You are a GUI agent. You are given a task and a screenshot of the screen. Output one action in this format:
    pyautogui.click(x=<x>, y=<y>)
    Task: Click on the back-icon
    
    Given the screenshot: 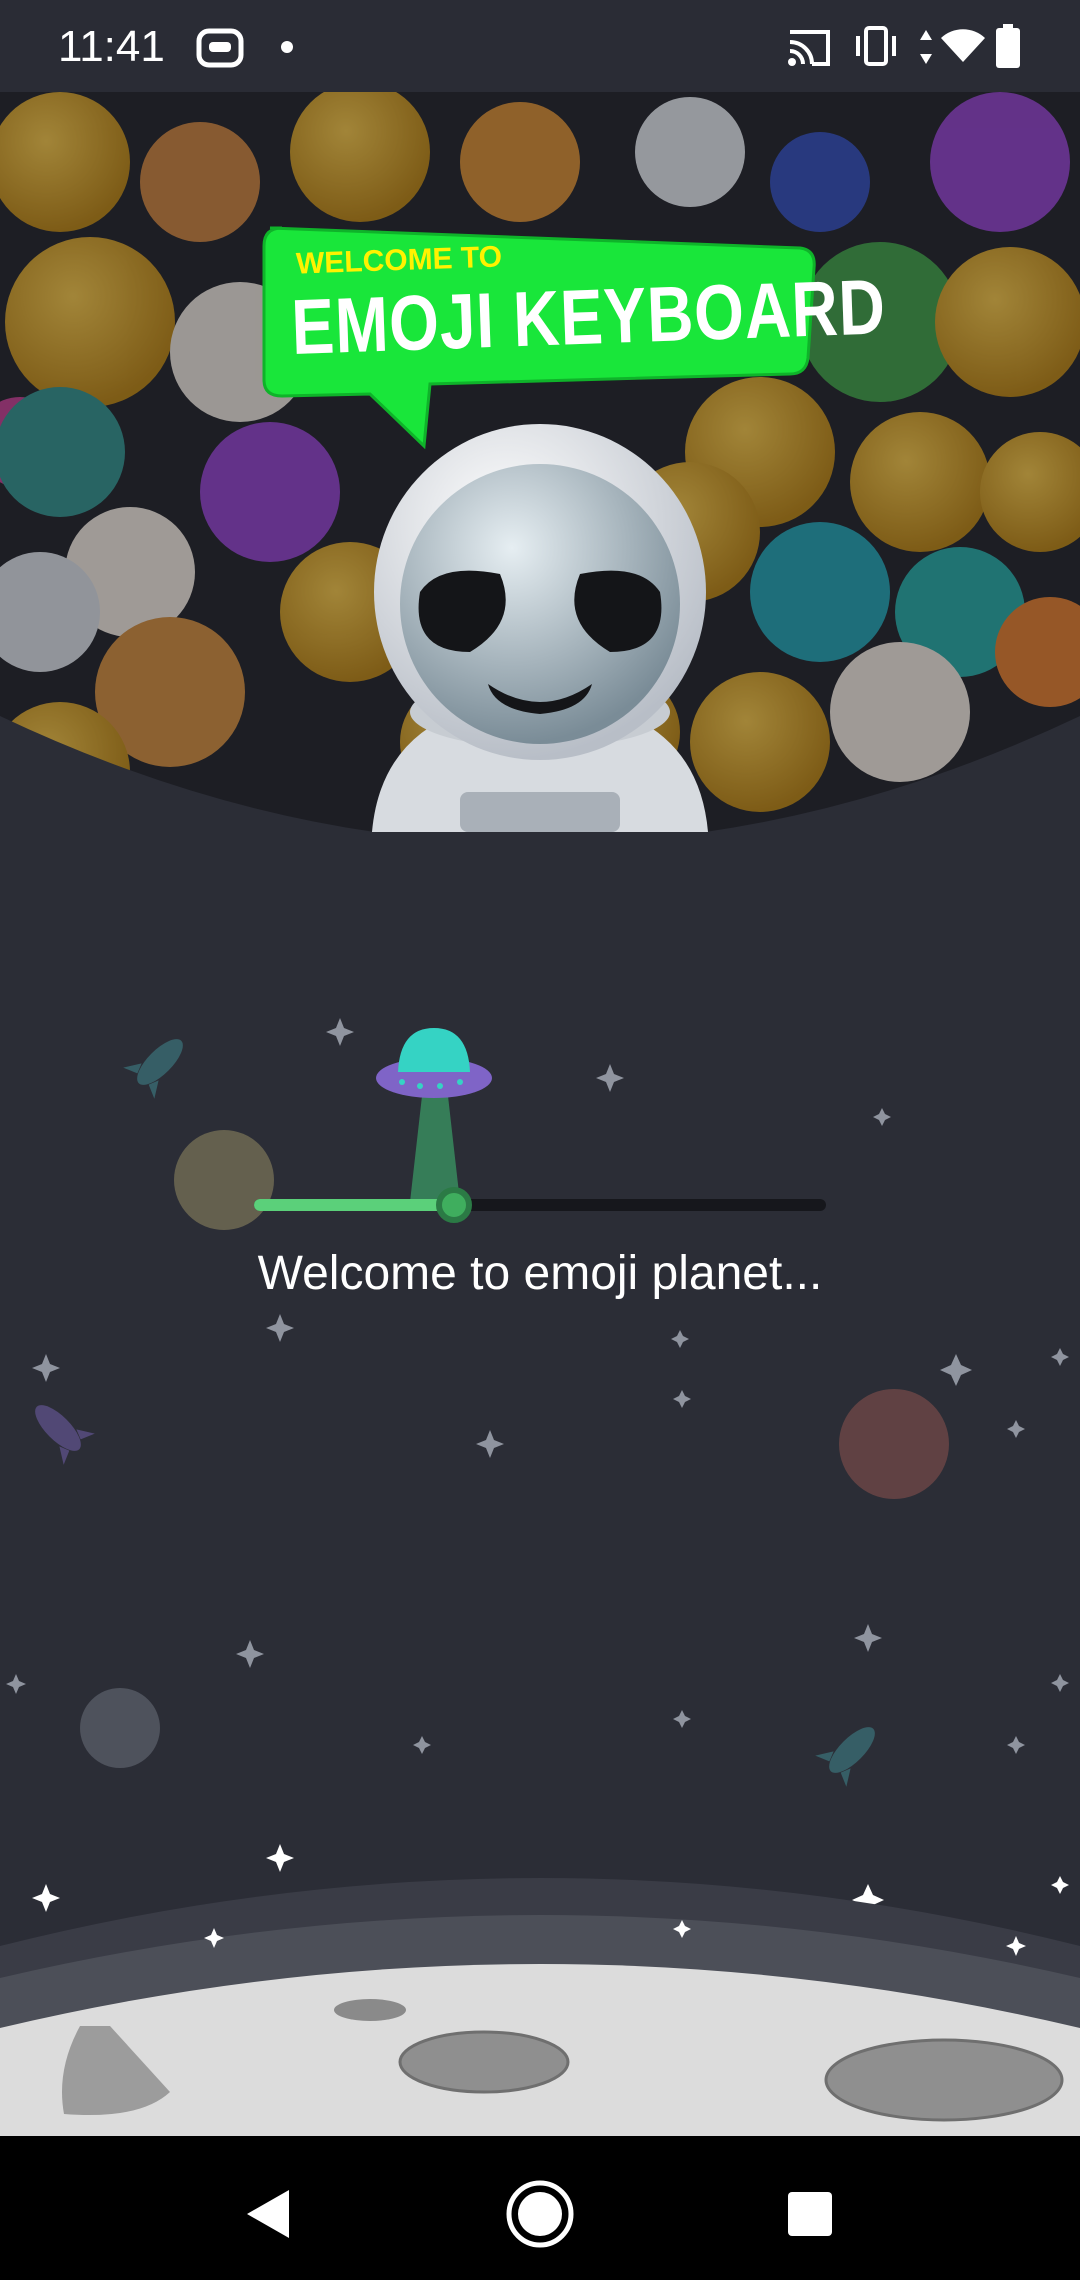 What is the action you would take?
    pyautogui.click(x=268, y=2214)
    